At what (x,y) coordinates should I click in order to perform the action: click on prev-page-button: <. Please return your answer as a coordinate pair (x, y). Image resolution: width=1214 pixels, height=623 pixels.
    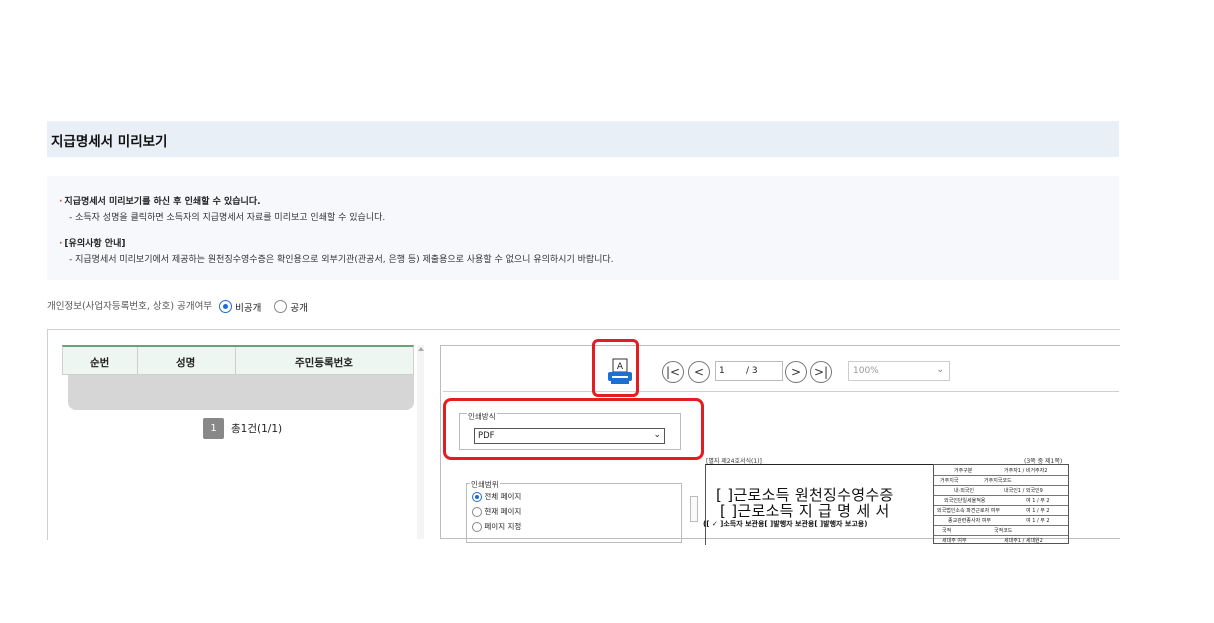
    Looking at the image, I should click on (699, 372).